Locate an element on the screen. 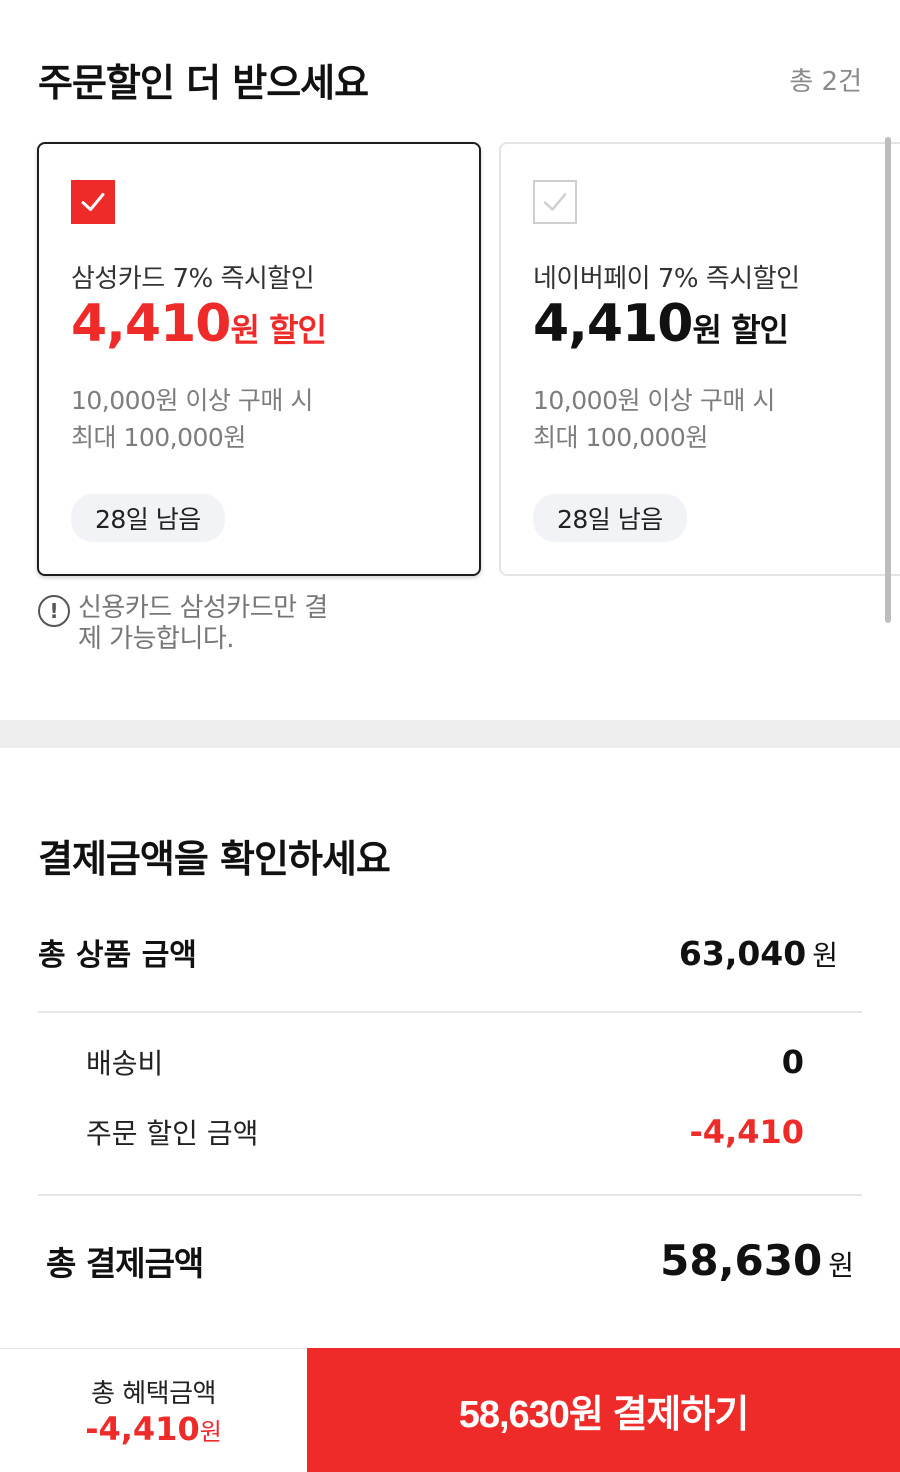 Image resolution: width=900 pixels, height=1472 pixels. section-divider is located at coordinates (450, 734).